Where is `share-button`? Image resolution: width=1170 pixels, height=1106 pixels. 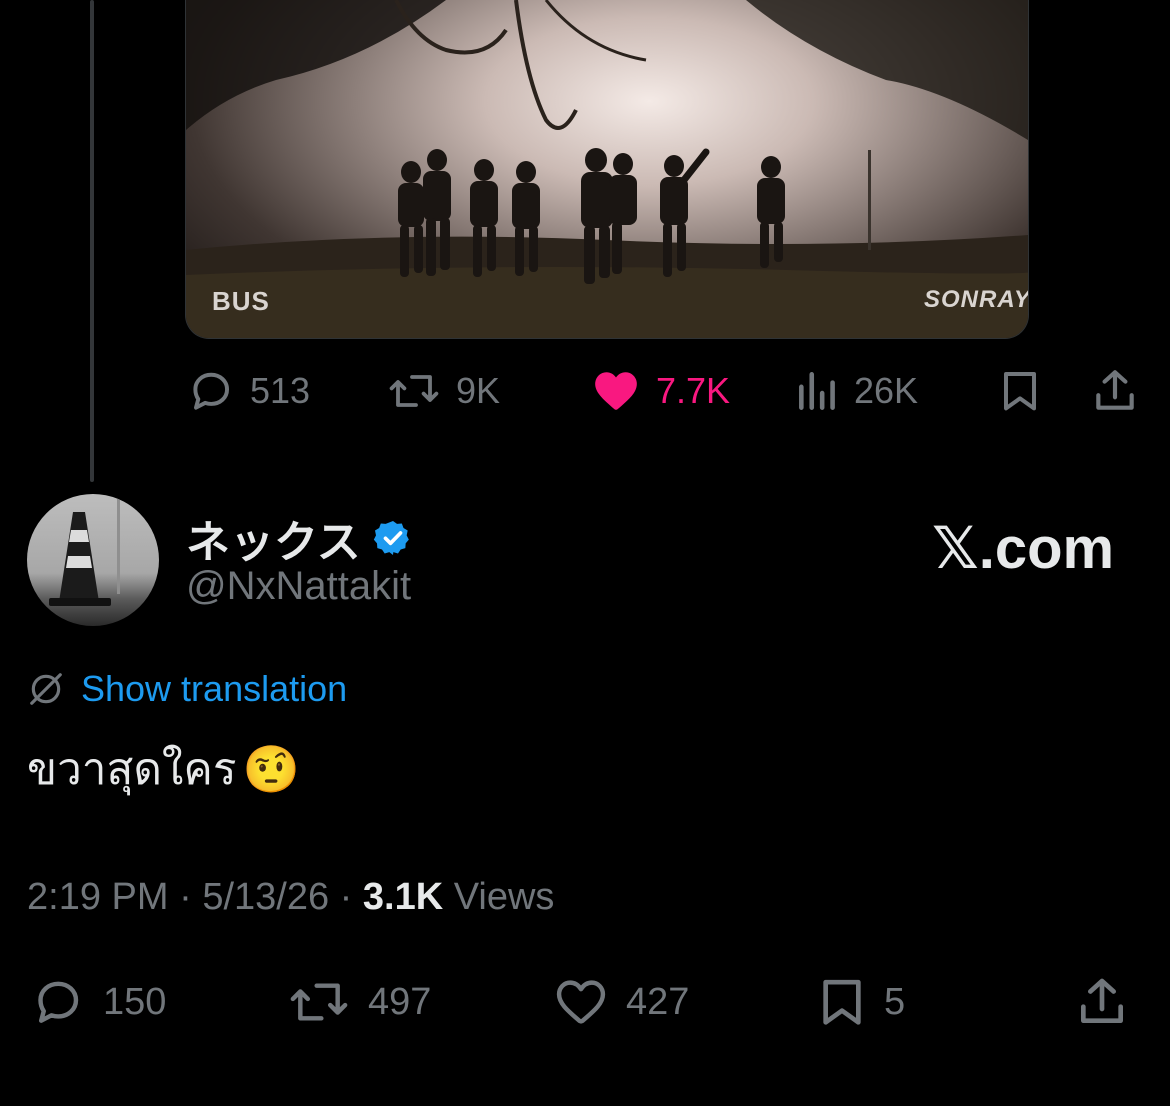 share-button is located at coordinates (1115, 391).